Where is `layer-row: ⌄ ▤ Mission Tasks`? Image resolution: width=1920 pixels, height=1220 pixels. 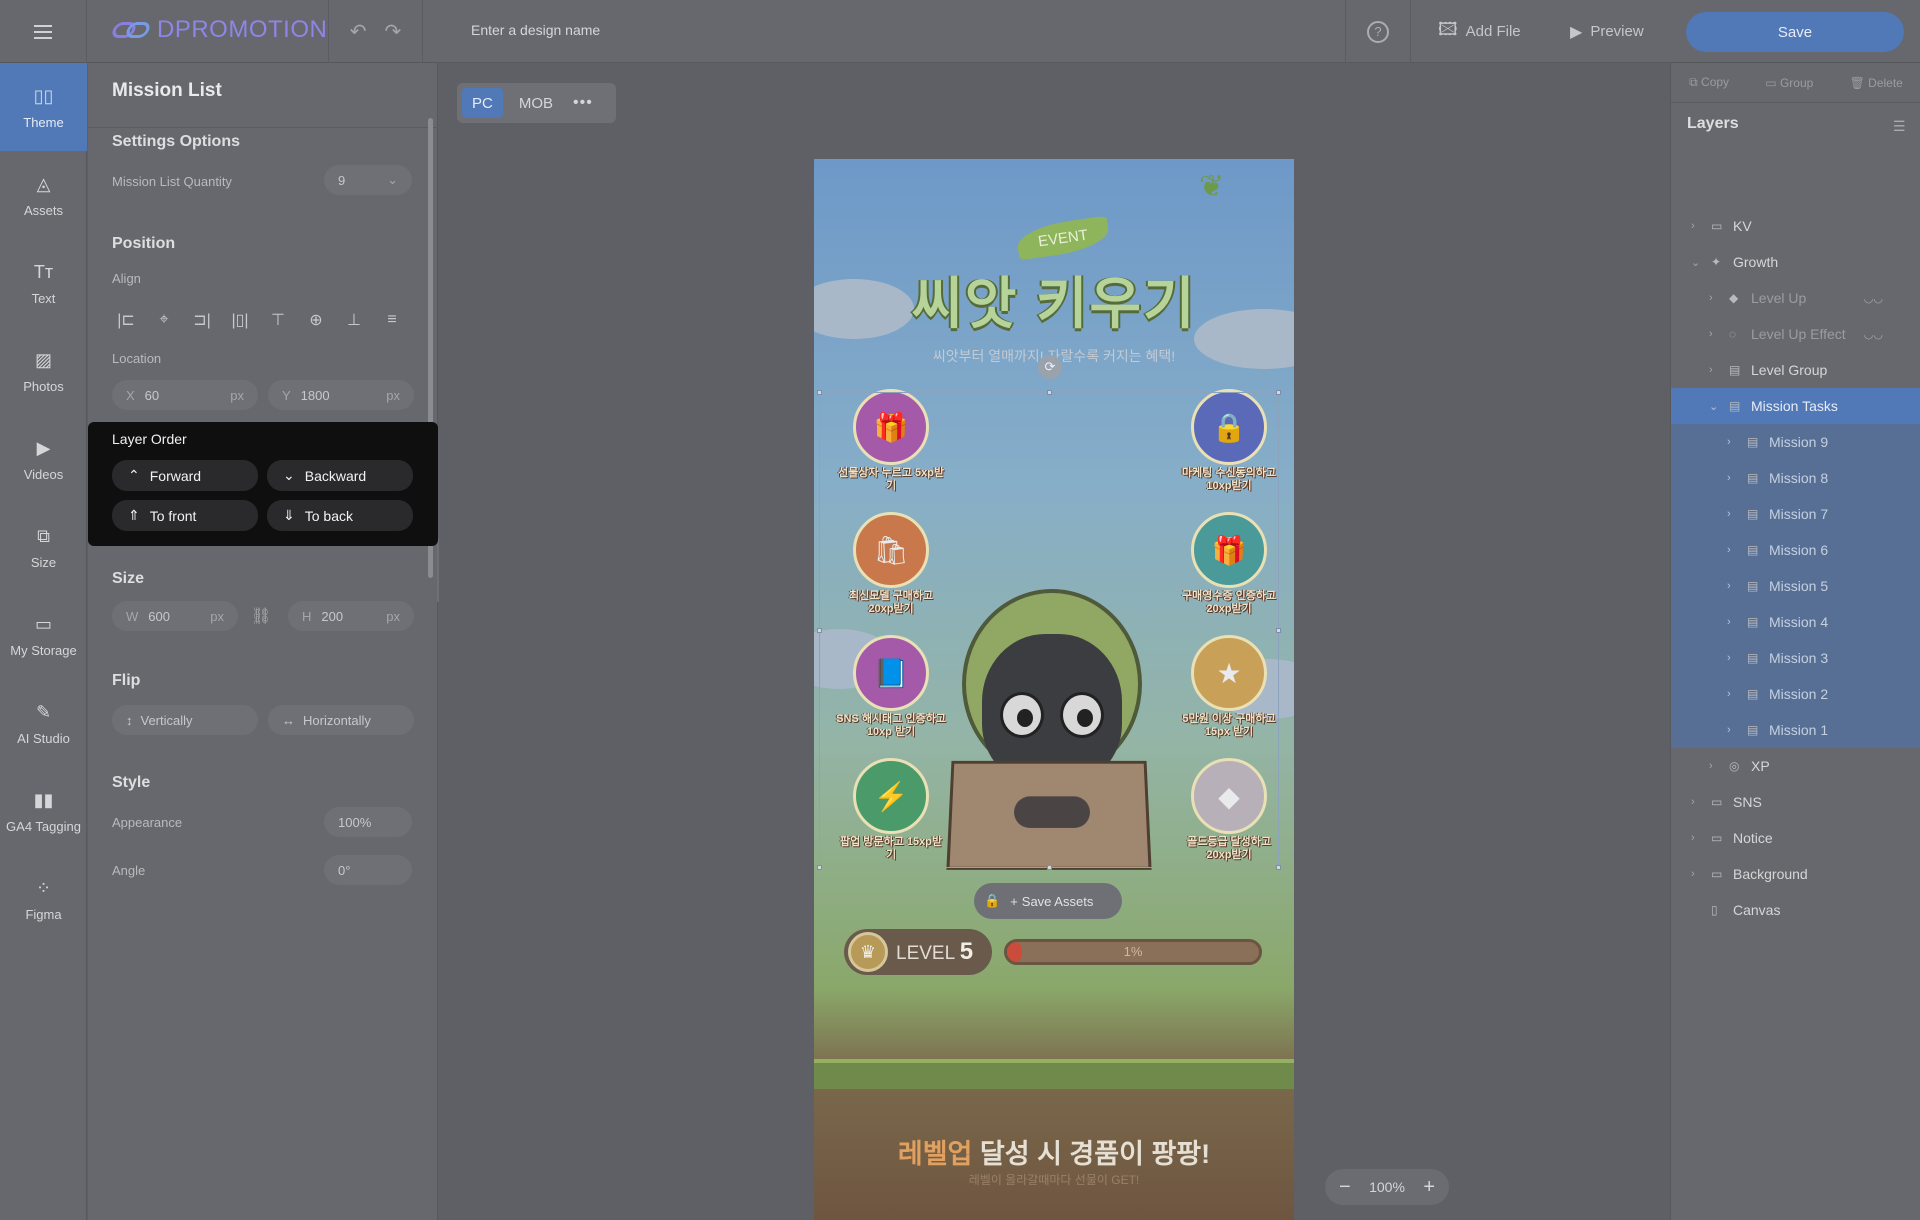
layer-row: ⌄ ▤ Mission Tasks is located at coordinates (1795, 406).